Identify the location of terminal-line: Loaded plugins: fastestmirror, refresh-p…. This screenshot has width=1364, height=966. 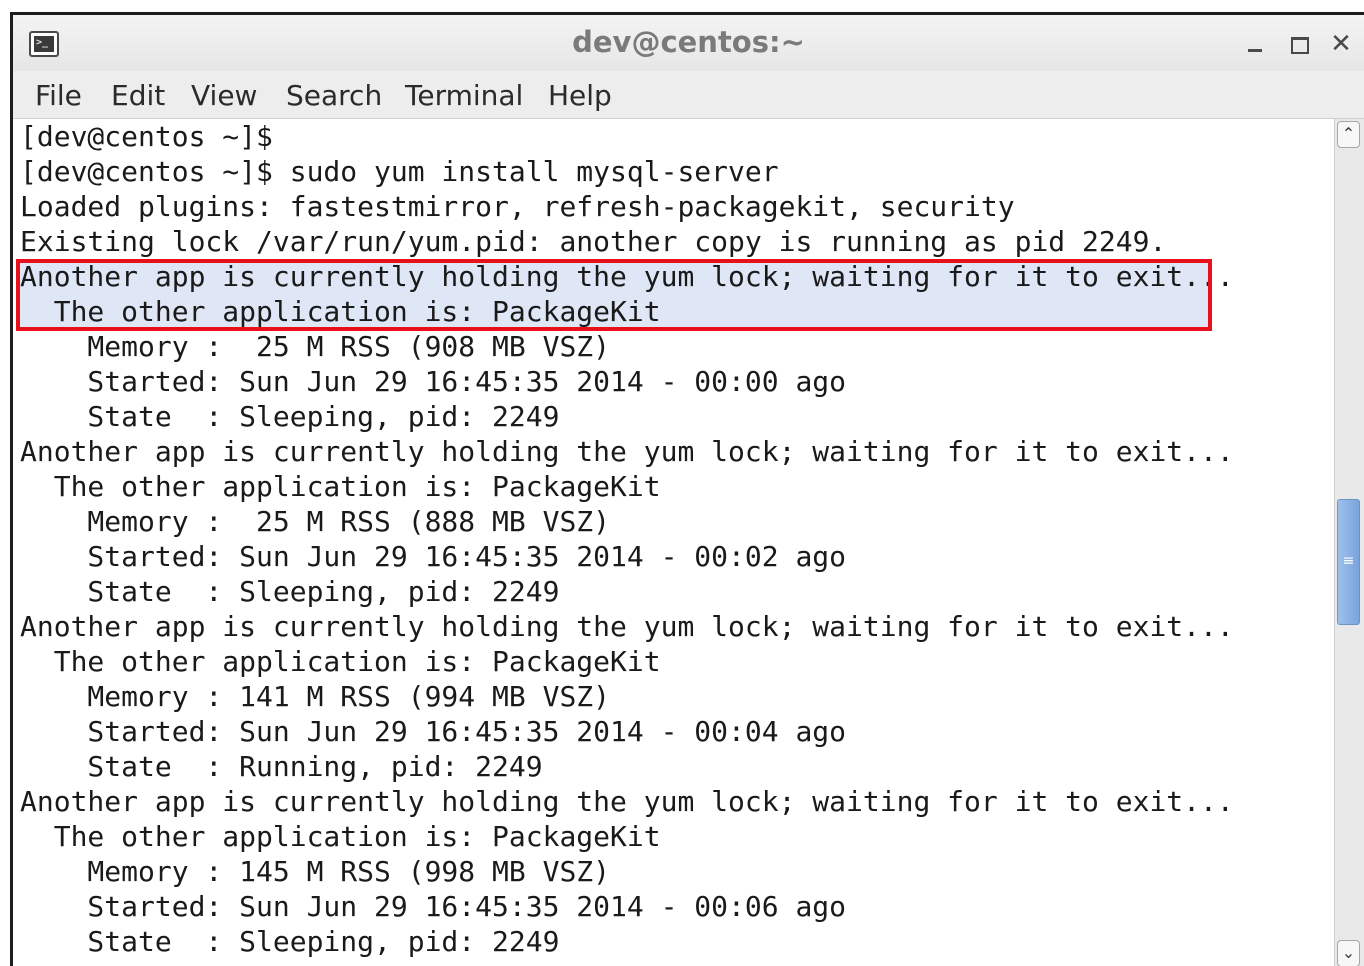
(517, 206).